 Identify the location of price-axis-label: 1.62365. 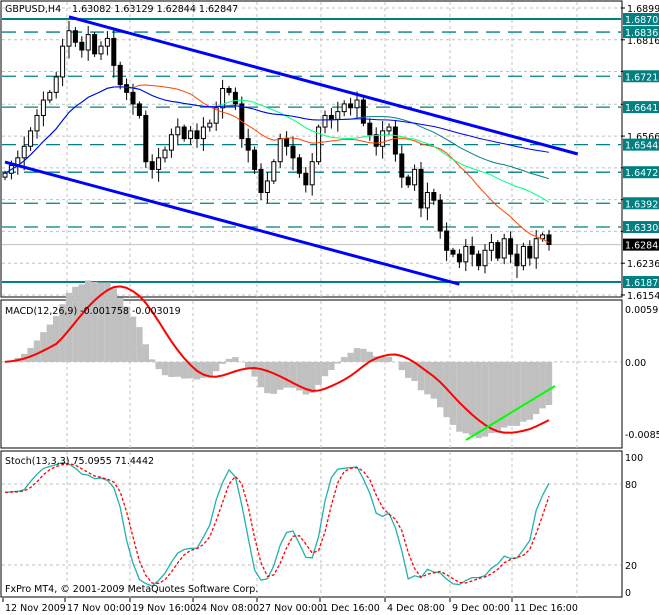
(643, 264).